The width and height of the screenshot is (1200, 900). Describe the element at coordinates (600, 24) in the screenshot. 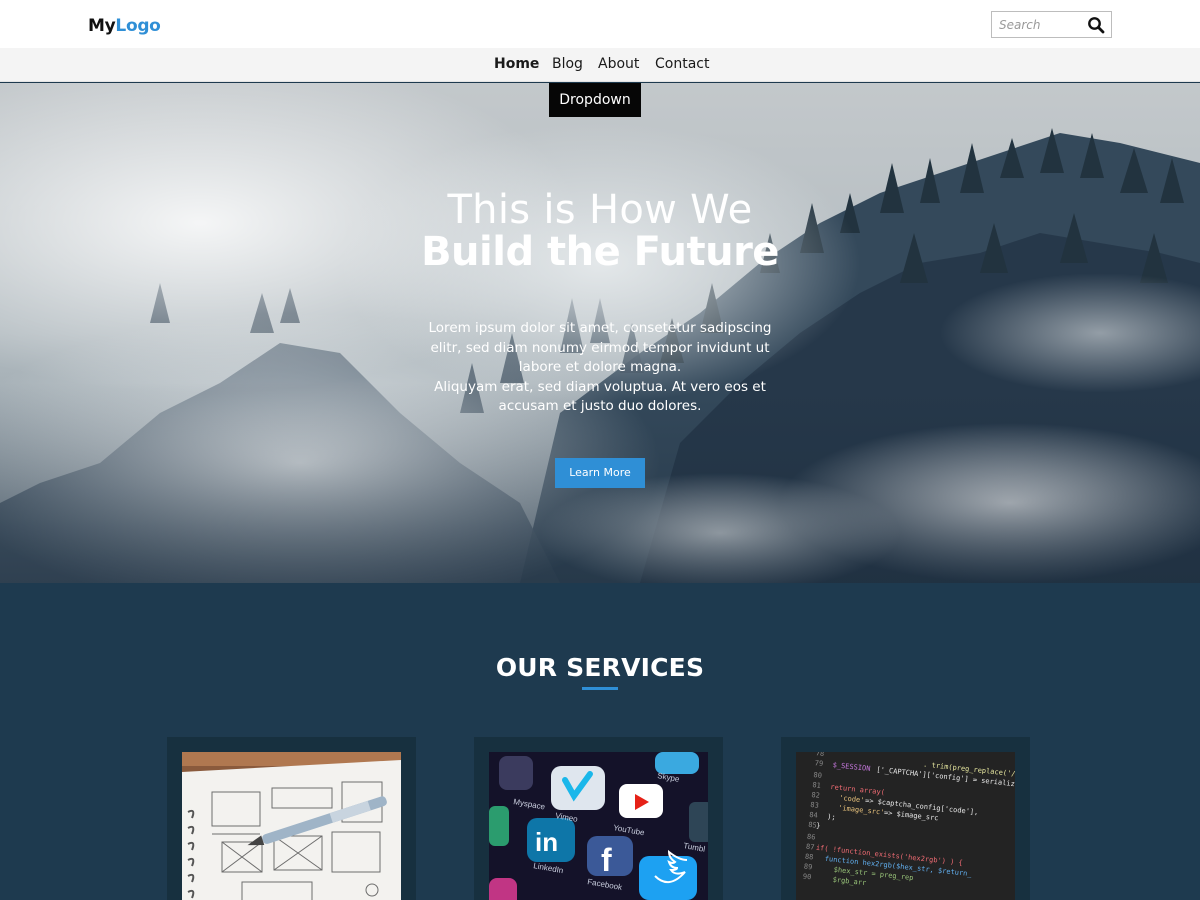

I see `site-header: MyLogo` at that location.